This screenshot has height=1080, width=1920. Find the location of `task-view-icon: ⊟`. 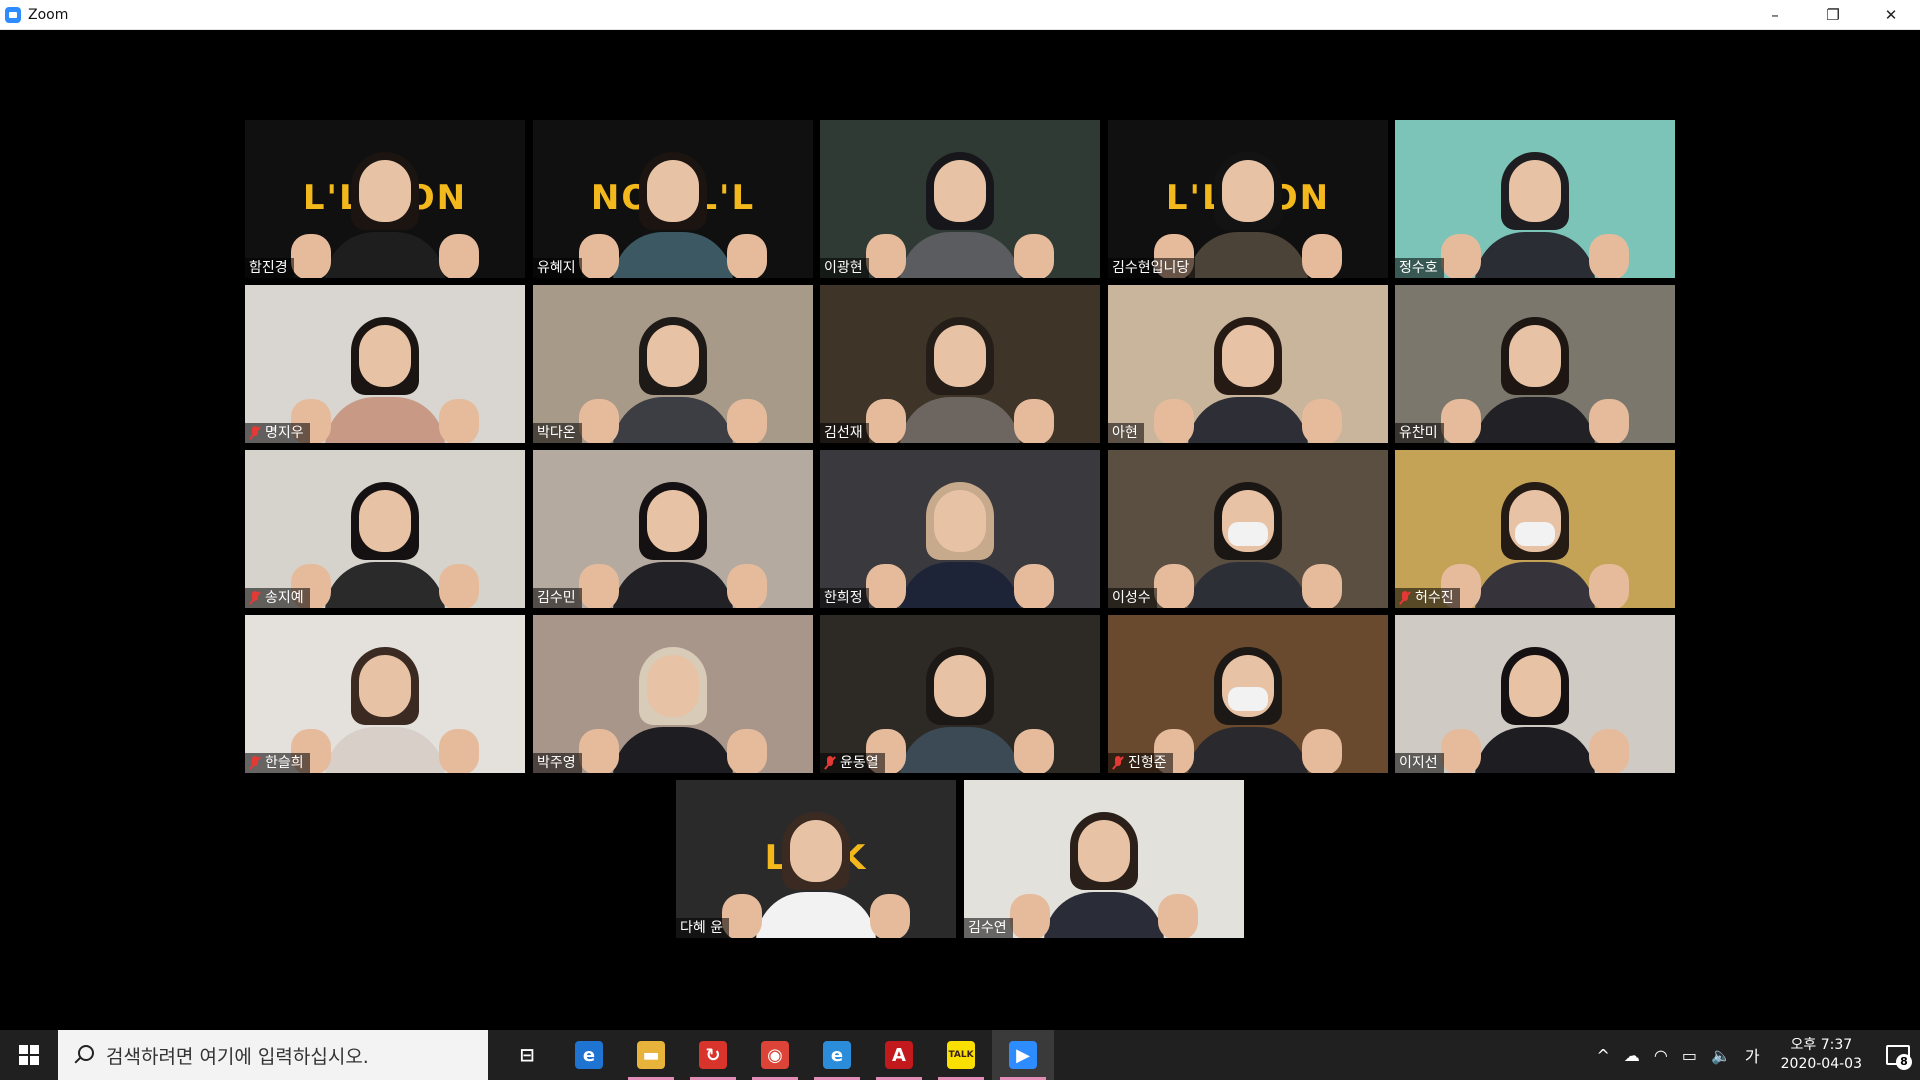

task-view-icon: ⊟ is located at coordinates (527, 1055).